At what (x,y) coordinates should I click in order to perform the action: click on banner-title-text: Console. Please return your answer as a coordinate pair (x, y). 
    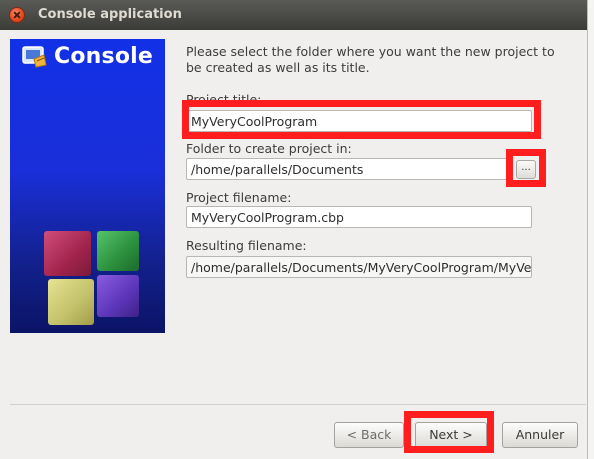
    Looking at the image, I should click on (103, 56).